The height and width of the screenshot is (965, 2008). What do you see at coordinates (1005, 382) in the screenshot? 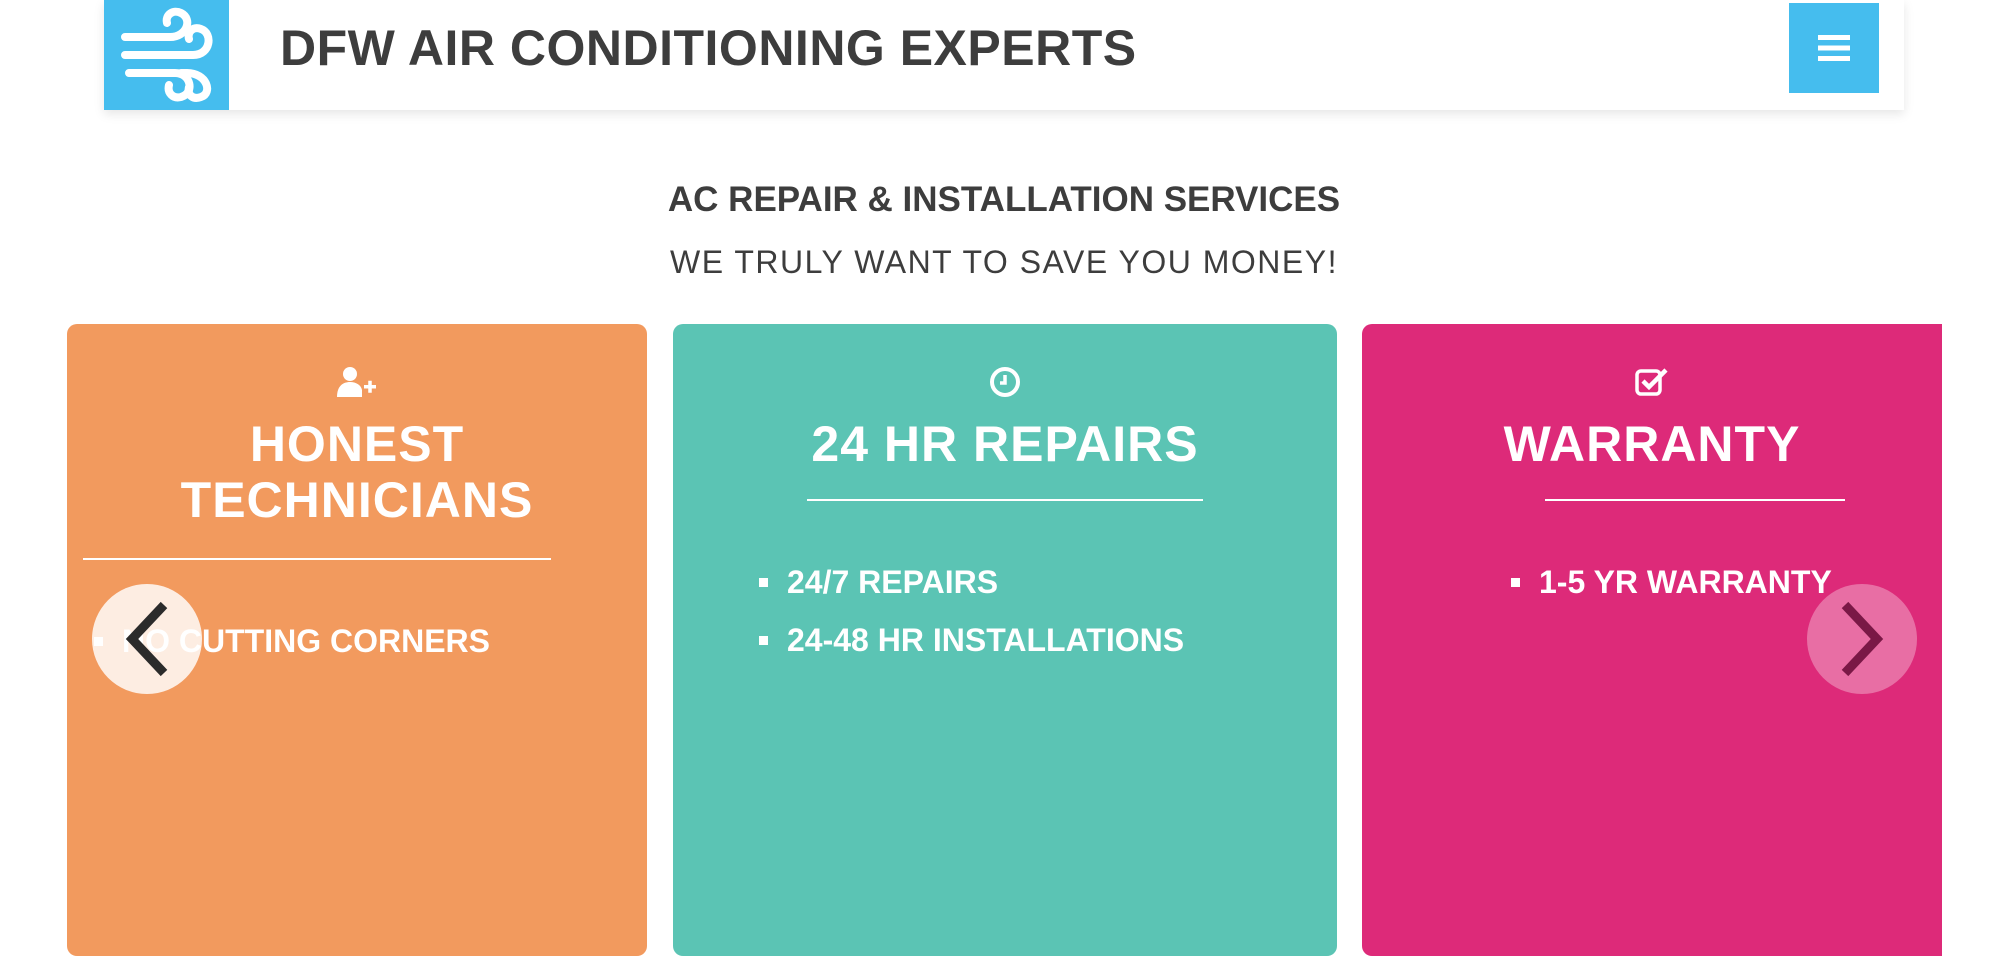
I see `clock-icon` at bounding box center [1005, 382].